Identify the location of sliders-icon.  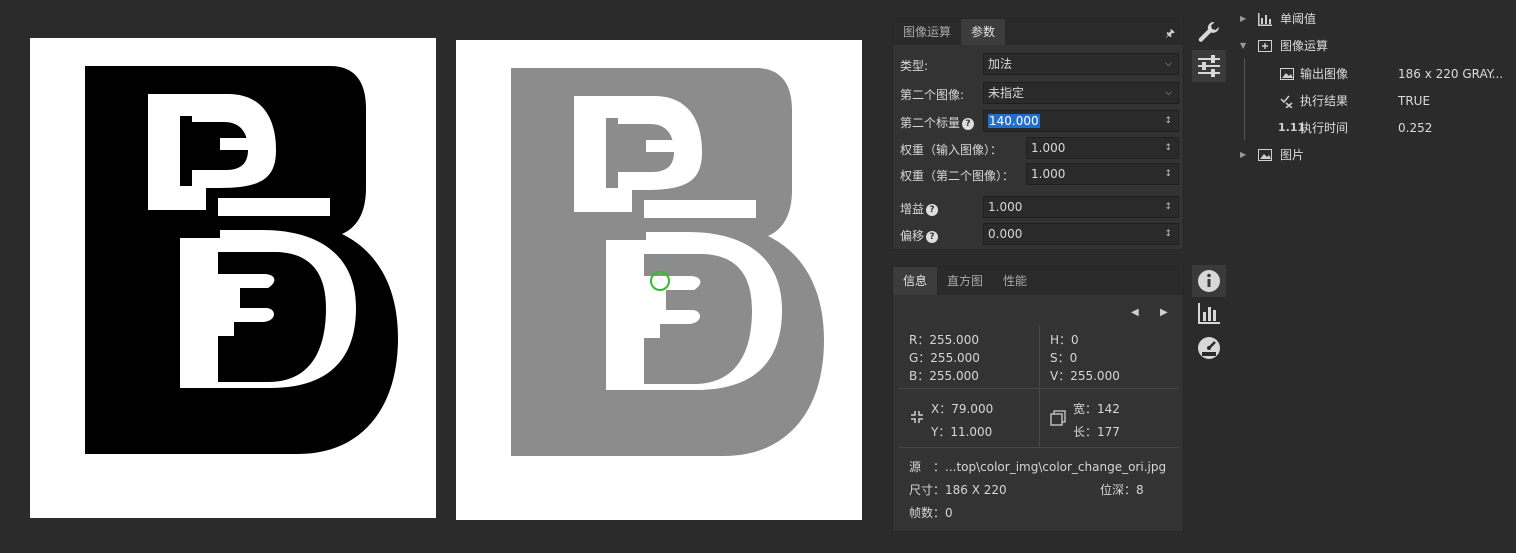
(1209, 66).